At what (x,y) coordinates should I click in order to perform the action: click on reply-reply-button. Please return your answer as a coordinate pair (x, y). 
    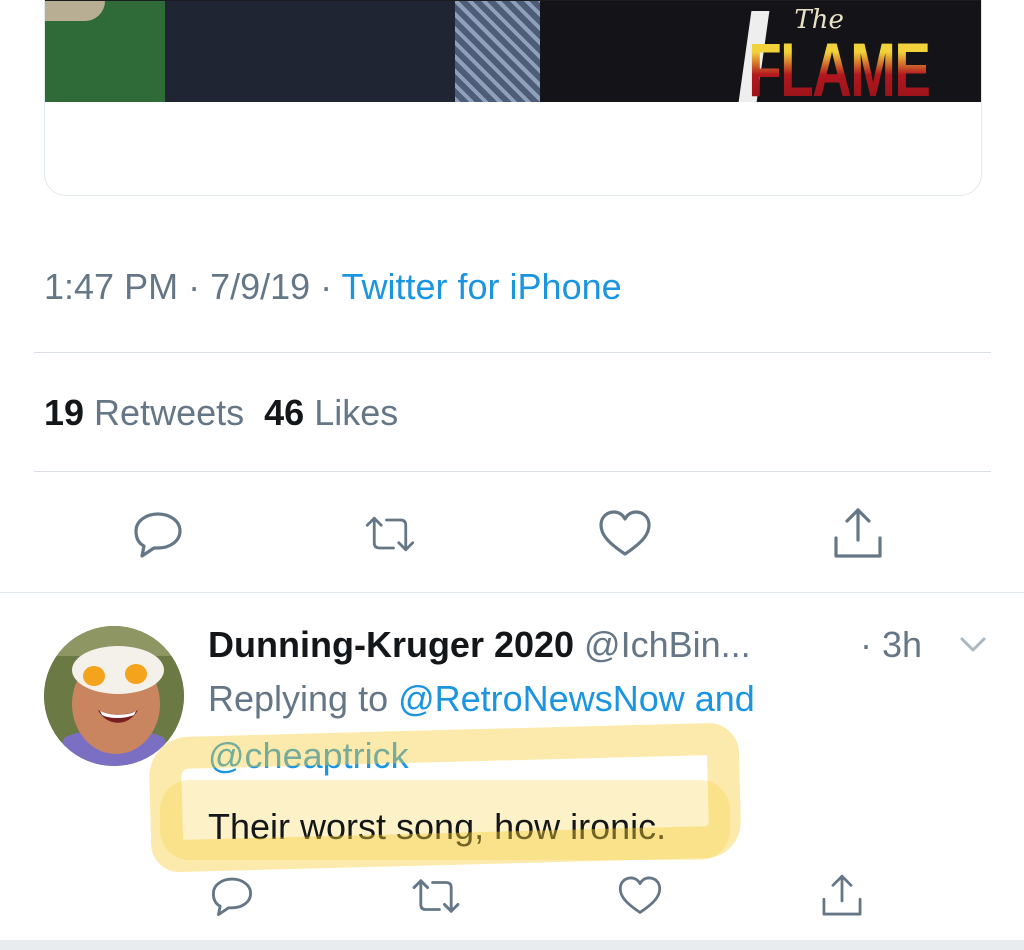
    Looking at the image, I should click on (232, 896).